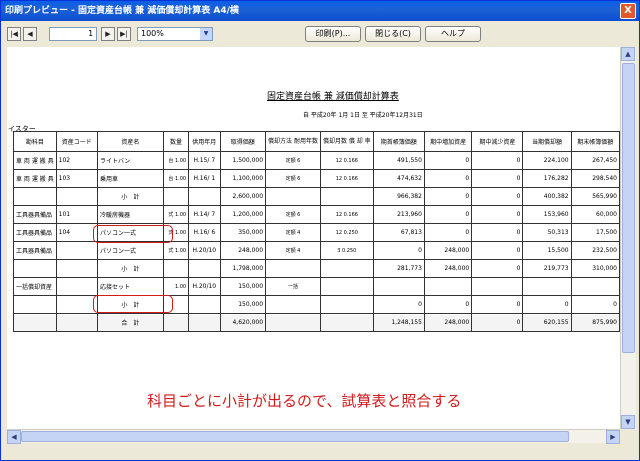 The width and height of the screenshot is (640, 461). What do you see at coordinates (204, 286) in the screenshot?
I see `cell-date: H.20/10` at bounding box center [204, 286].